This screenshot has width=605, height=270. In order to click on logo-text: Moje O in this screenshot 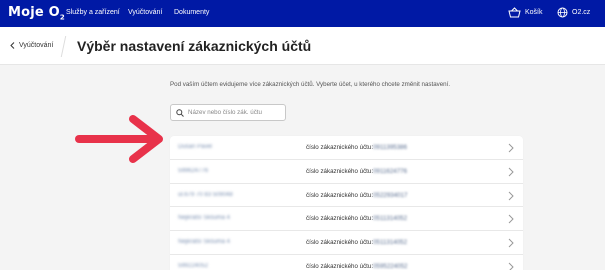, I will do `click(34, 12)`.